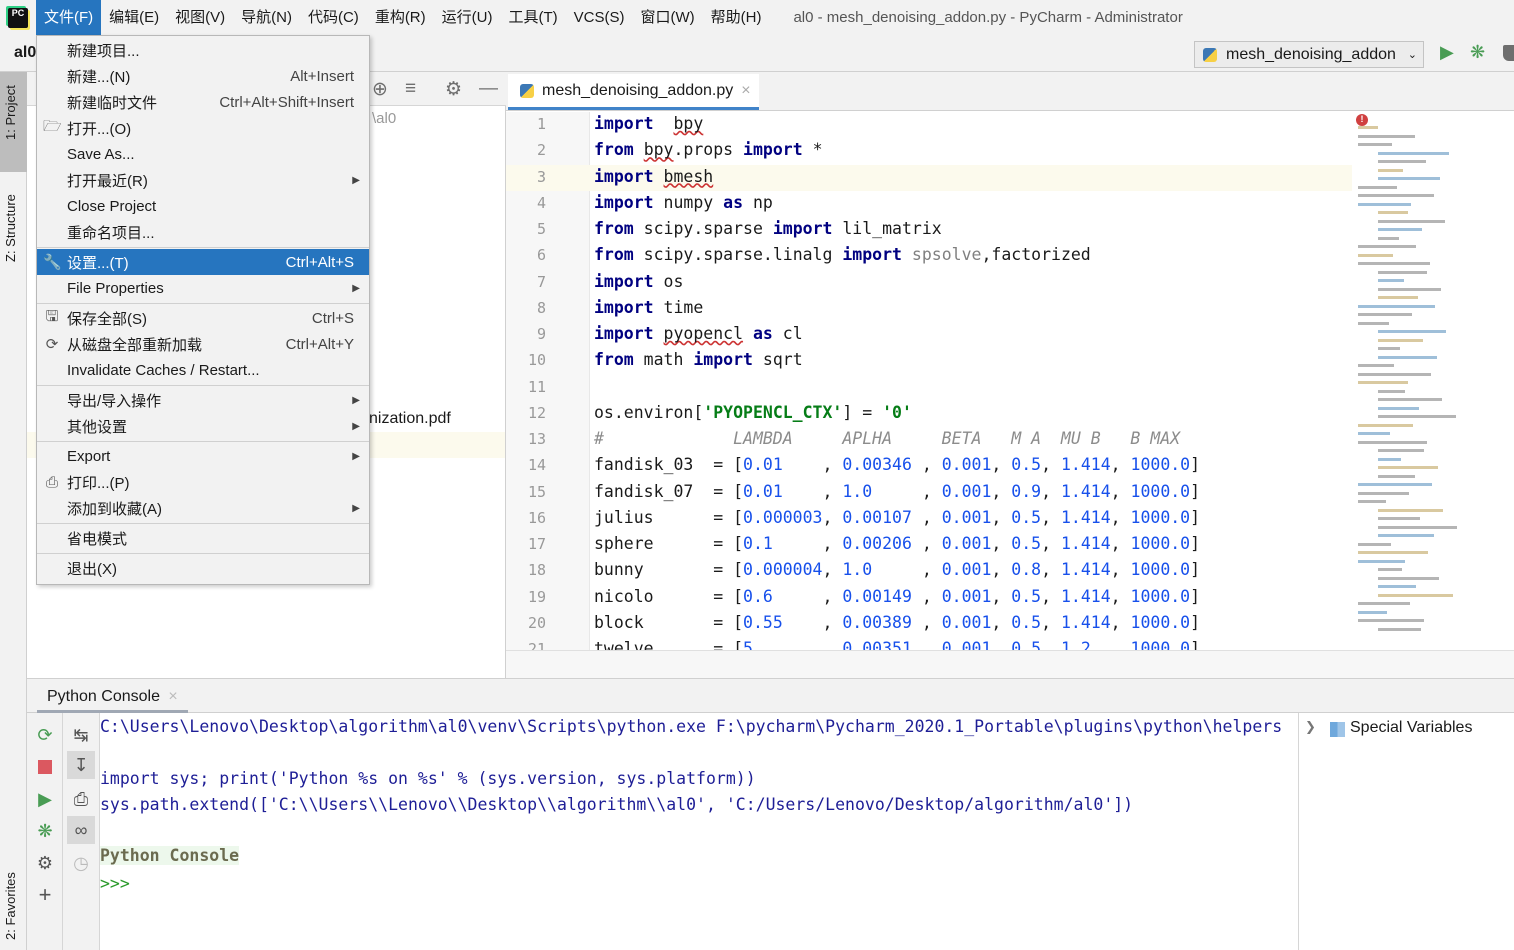  Describe the element at coordinates (266, 17) in the screenshot. I see `menu-3: 导航(N)` at that location.